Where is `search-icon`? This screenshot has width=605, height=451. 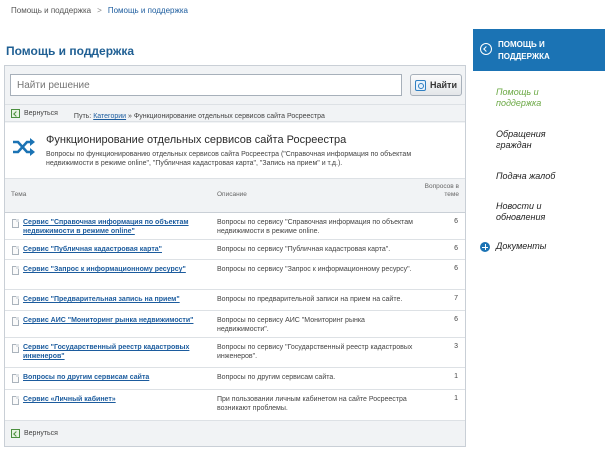
search-icon is located at coordinates (420, 85).